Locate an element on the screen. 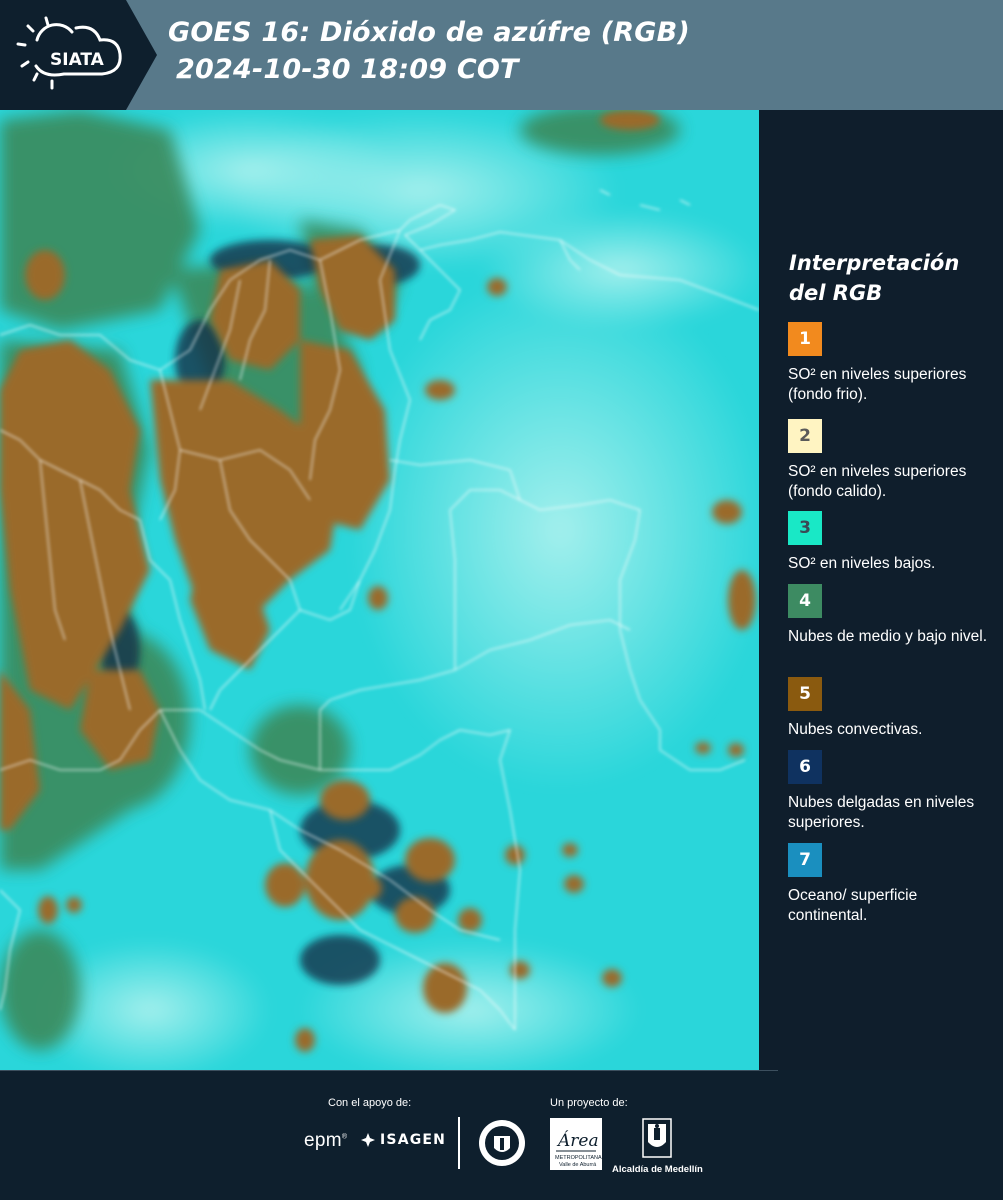 The image size is (1003, 1200). legend-number: 4 is located at coordinates (805, 601).